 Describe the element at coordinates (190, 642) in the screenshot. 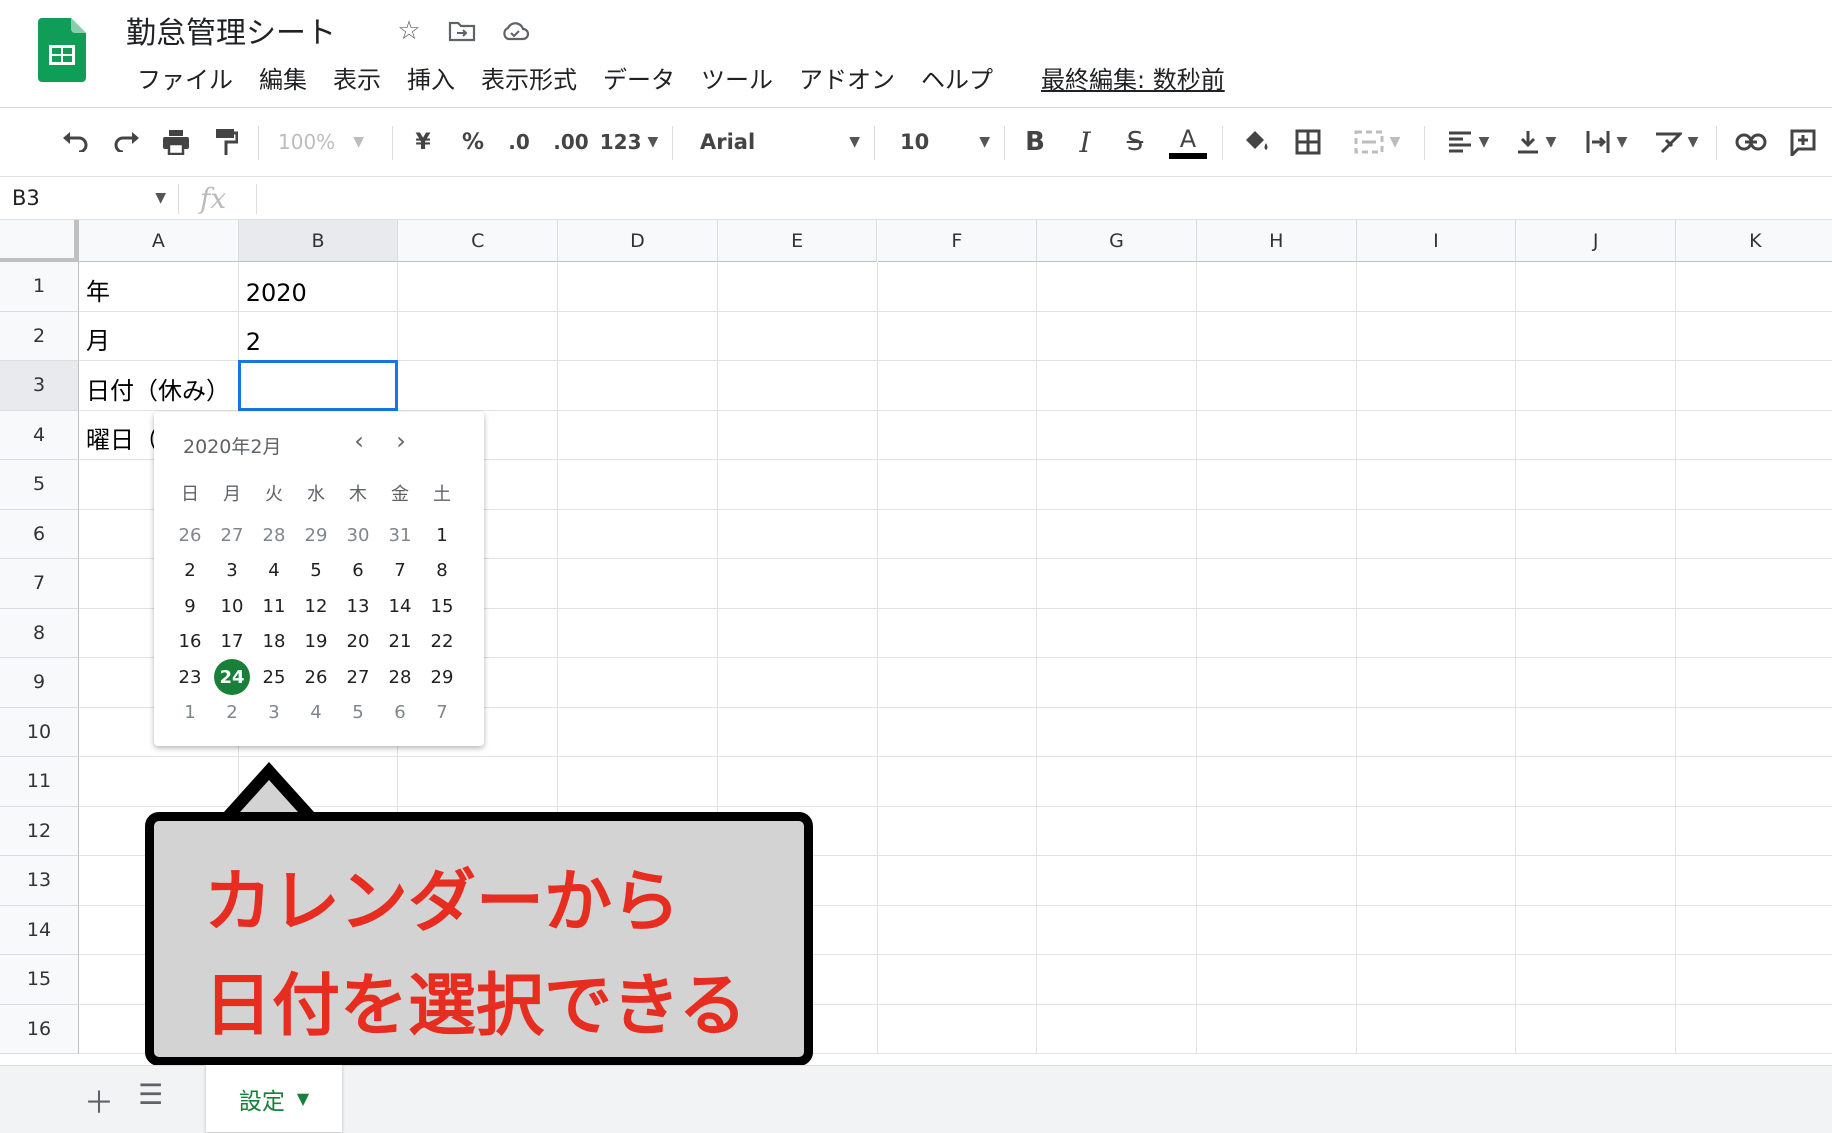

I see `date-cell: 16` at that location.